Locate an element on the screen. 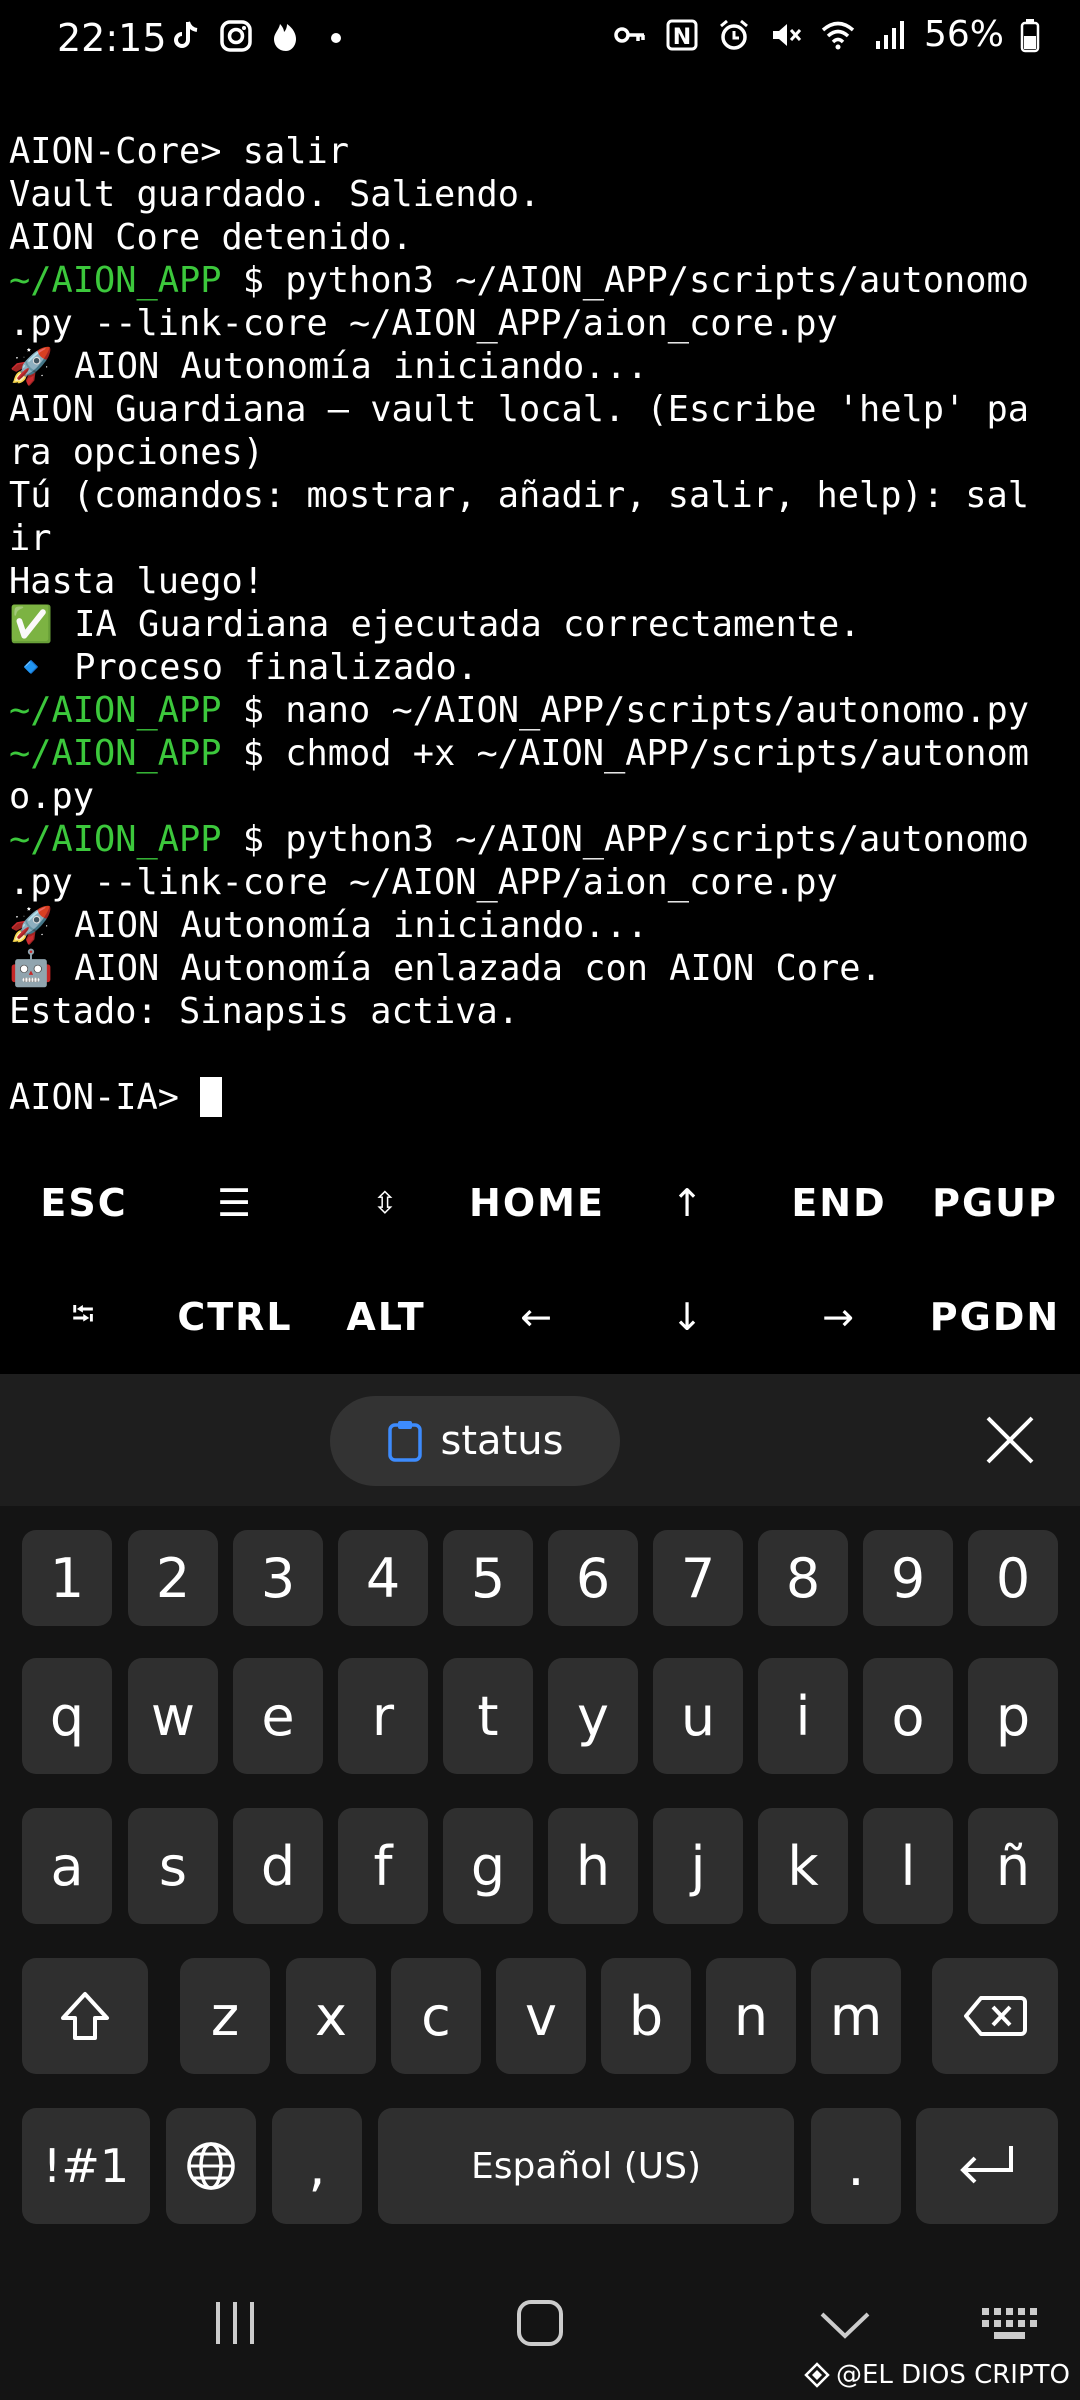 The image size is (1080, 2400). menu-key: ☰ is located at coordinates (235, 1203).